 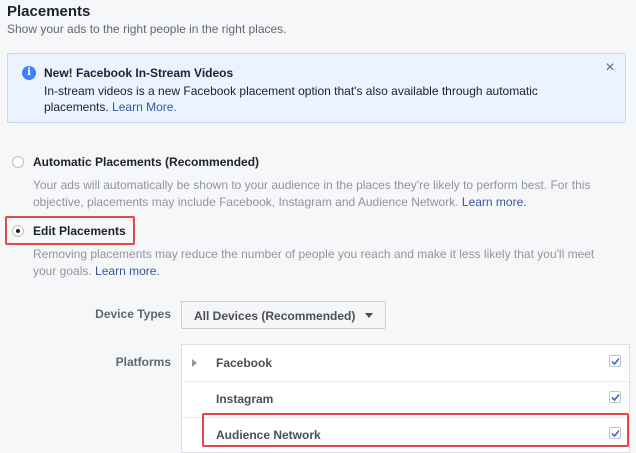 What do you see at coordinates (133, 314) in the screenshot?
I see `device-types-label: Device Types` at bounding box center [133, 314].